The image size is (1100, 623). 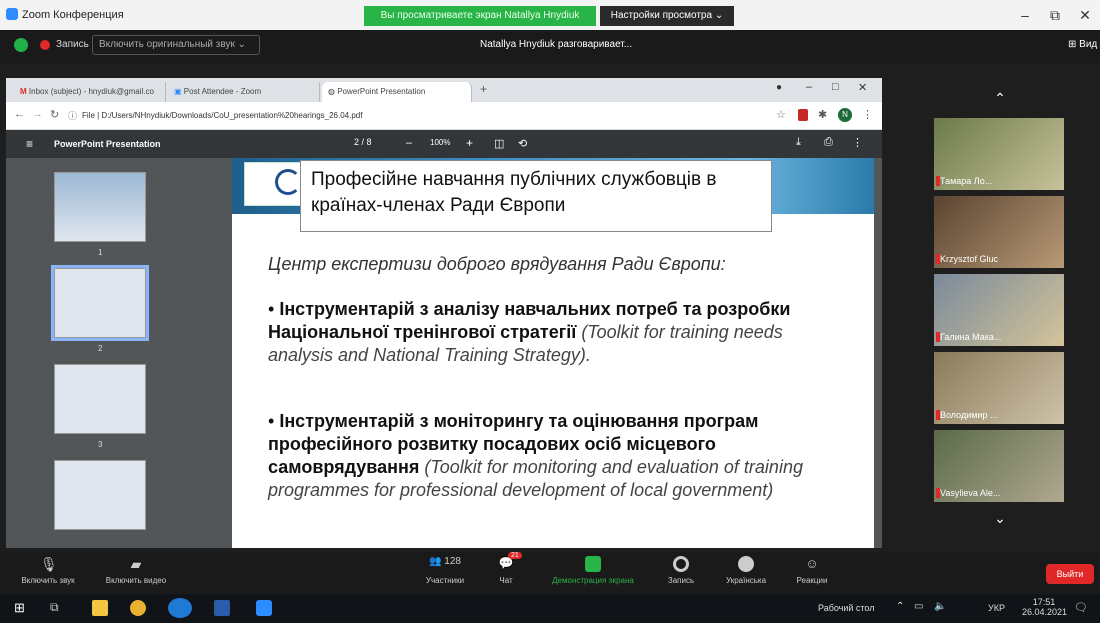 What do you see at coordinates (499, 143) in the screenshot?
I see `fit-page-icon: ◫` at bounding box center [499, 143].